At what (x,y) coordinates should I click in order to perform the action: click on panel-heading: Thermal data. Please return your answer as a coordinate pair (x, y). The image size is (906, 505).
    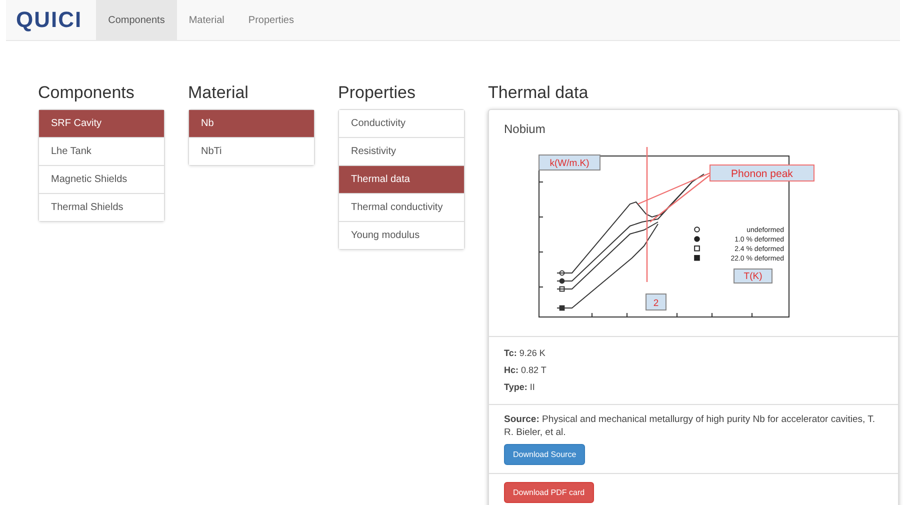
    Looking at the image, I should click on (539, 93).